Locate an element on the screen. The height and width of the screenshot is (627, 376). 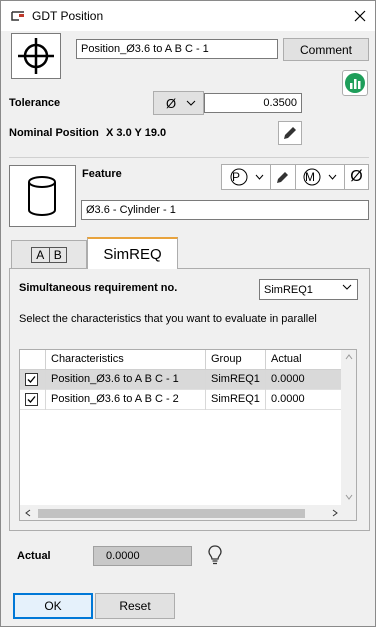
material-modifier-dropdown: M is located at coordinates (319, 177).